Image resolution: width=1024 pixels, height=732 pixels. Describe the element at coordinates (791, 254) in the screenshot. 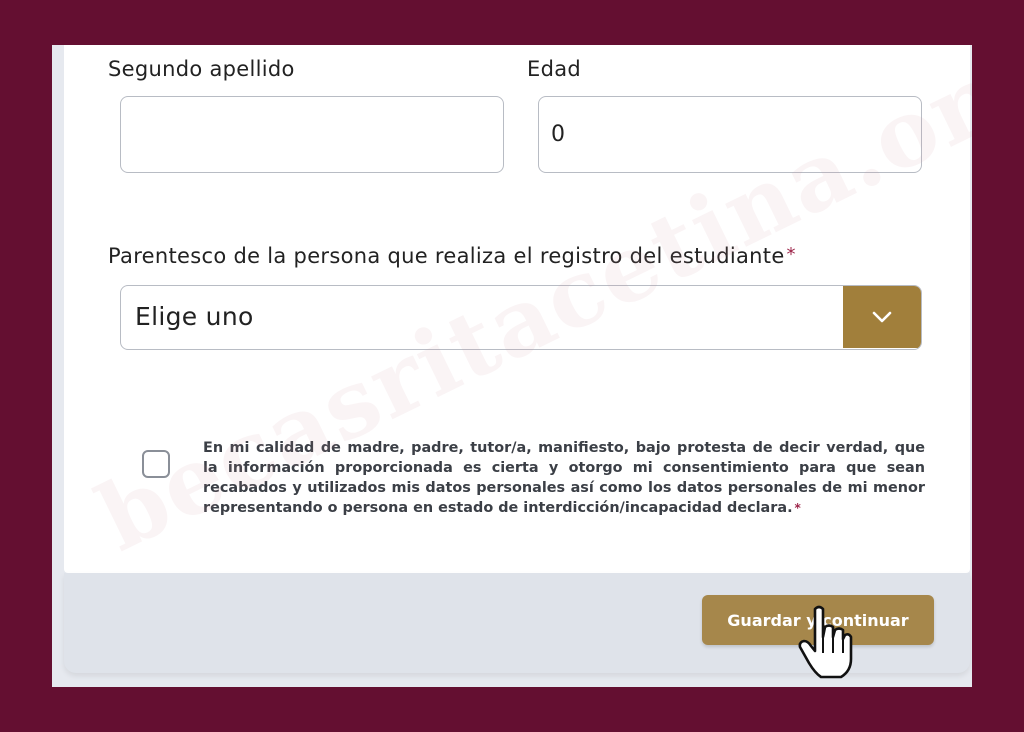

I see `required-marker: *` at that location.